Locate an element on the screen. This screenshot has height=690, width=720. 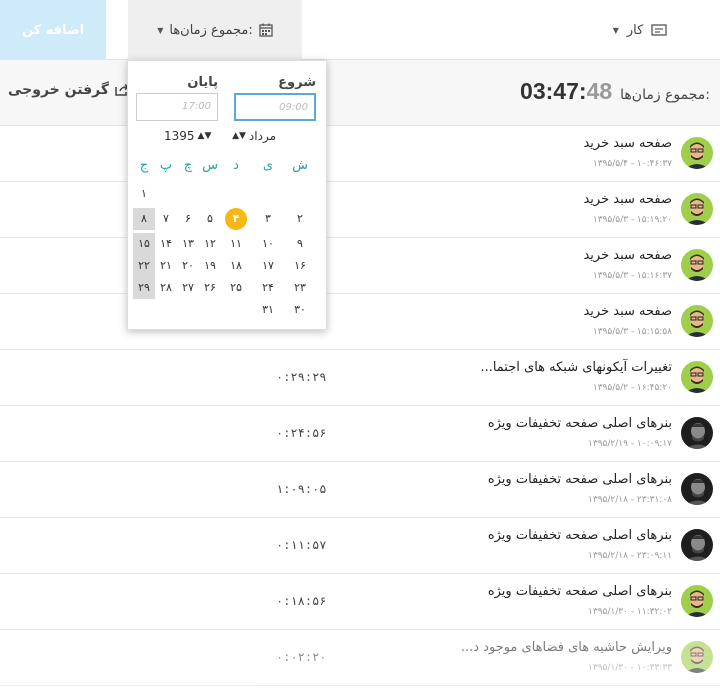
clock-minutes: 47 is located at coordinates (566, 91).